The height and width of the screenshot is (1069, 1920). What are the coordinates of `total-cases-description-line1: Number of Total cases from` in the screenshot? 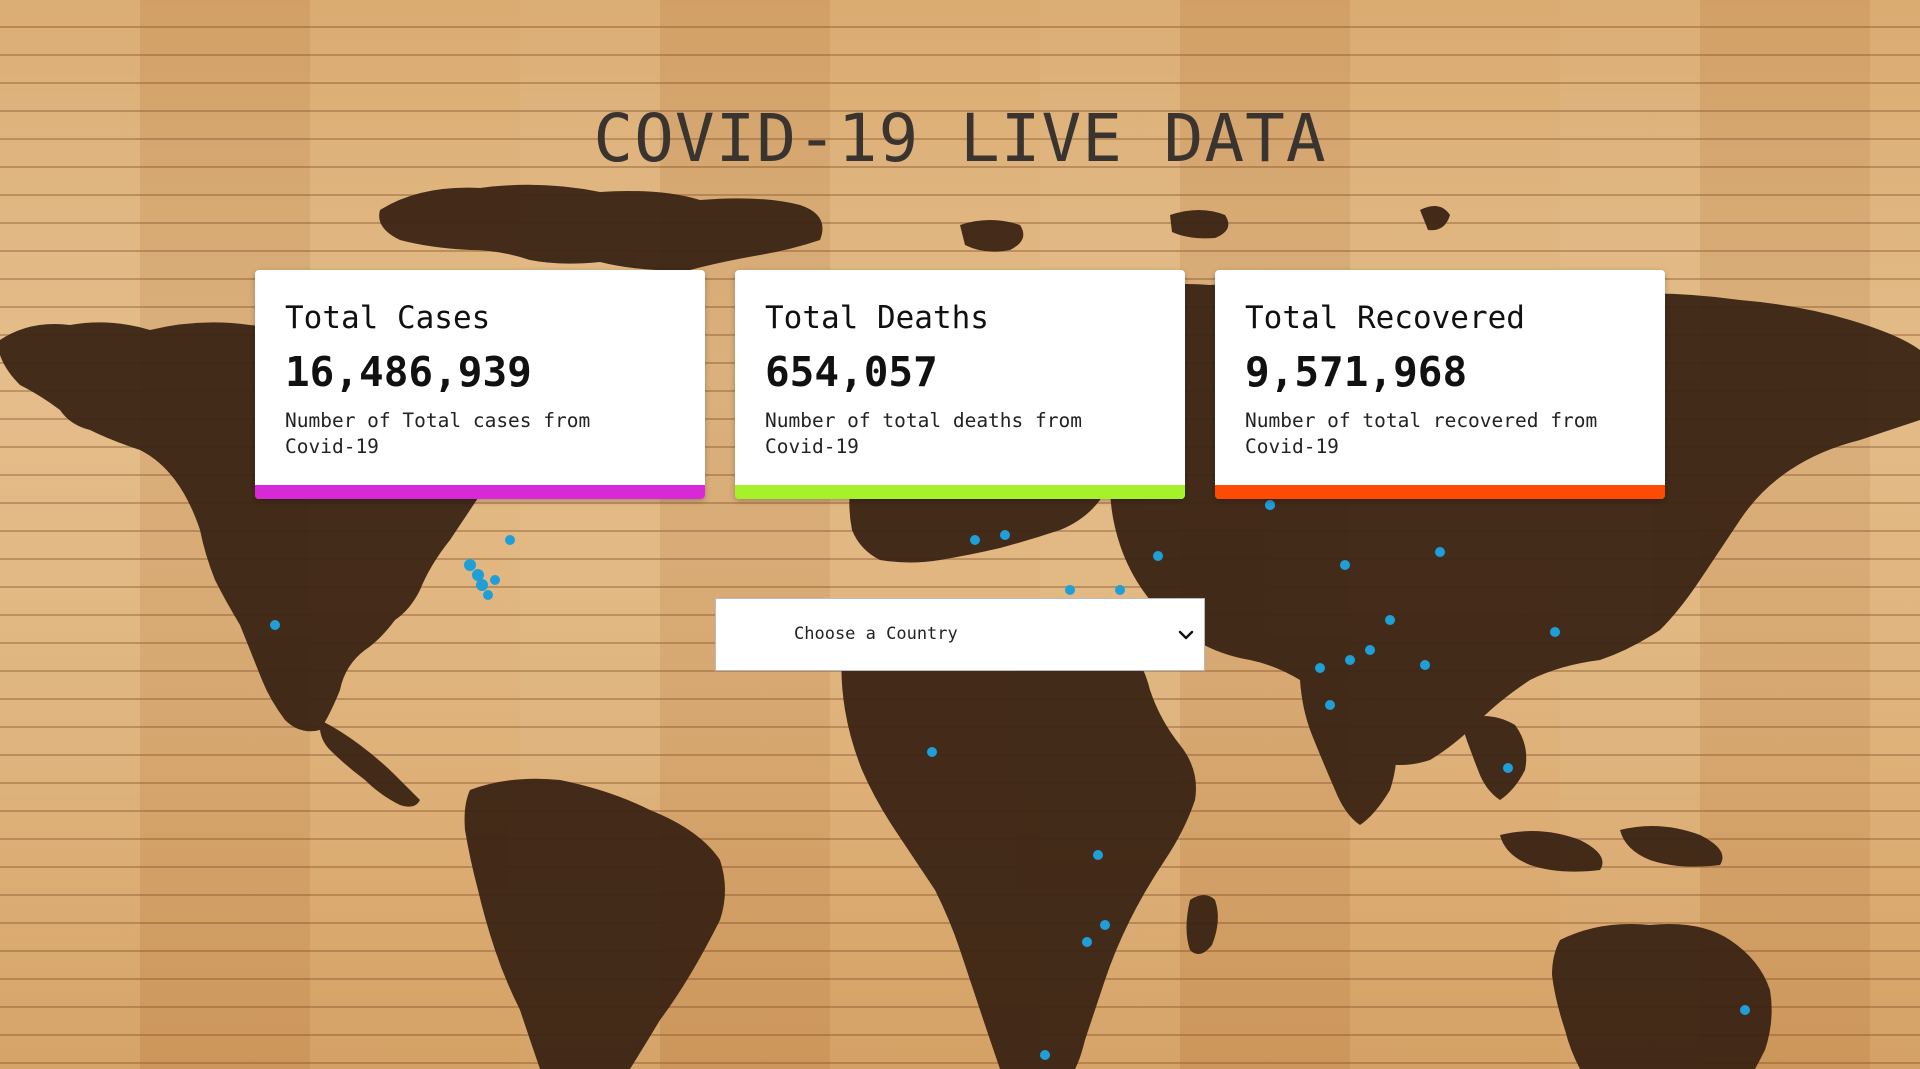 It's located at (438, 420).